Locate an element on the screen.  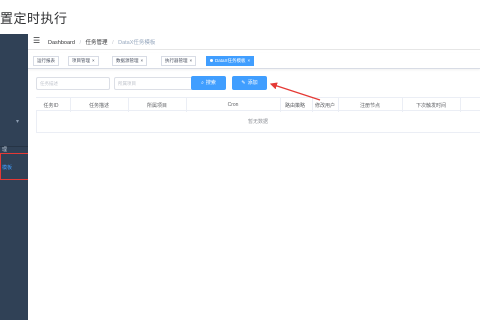
tag-label: 运行报表 is located at coordinates (46, 60).